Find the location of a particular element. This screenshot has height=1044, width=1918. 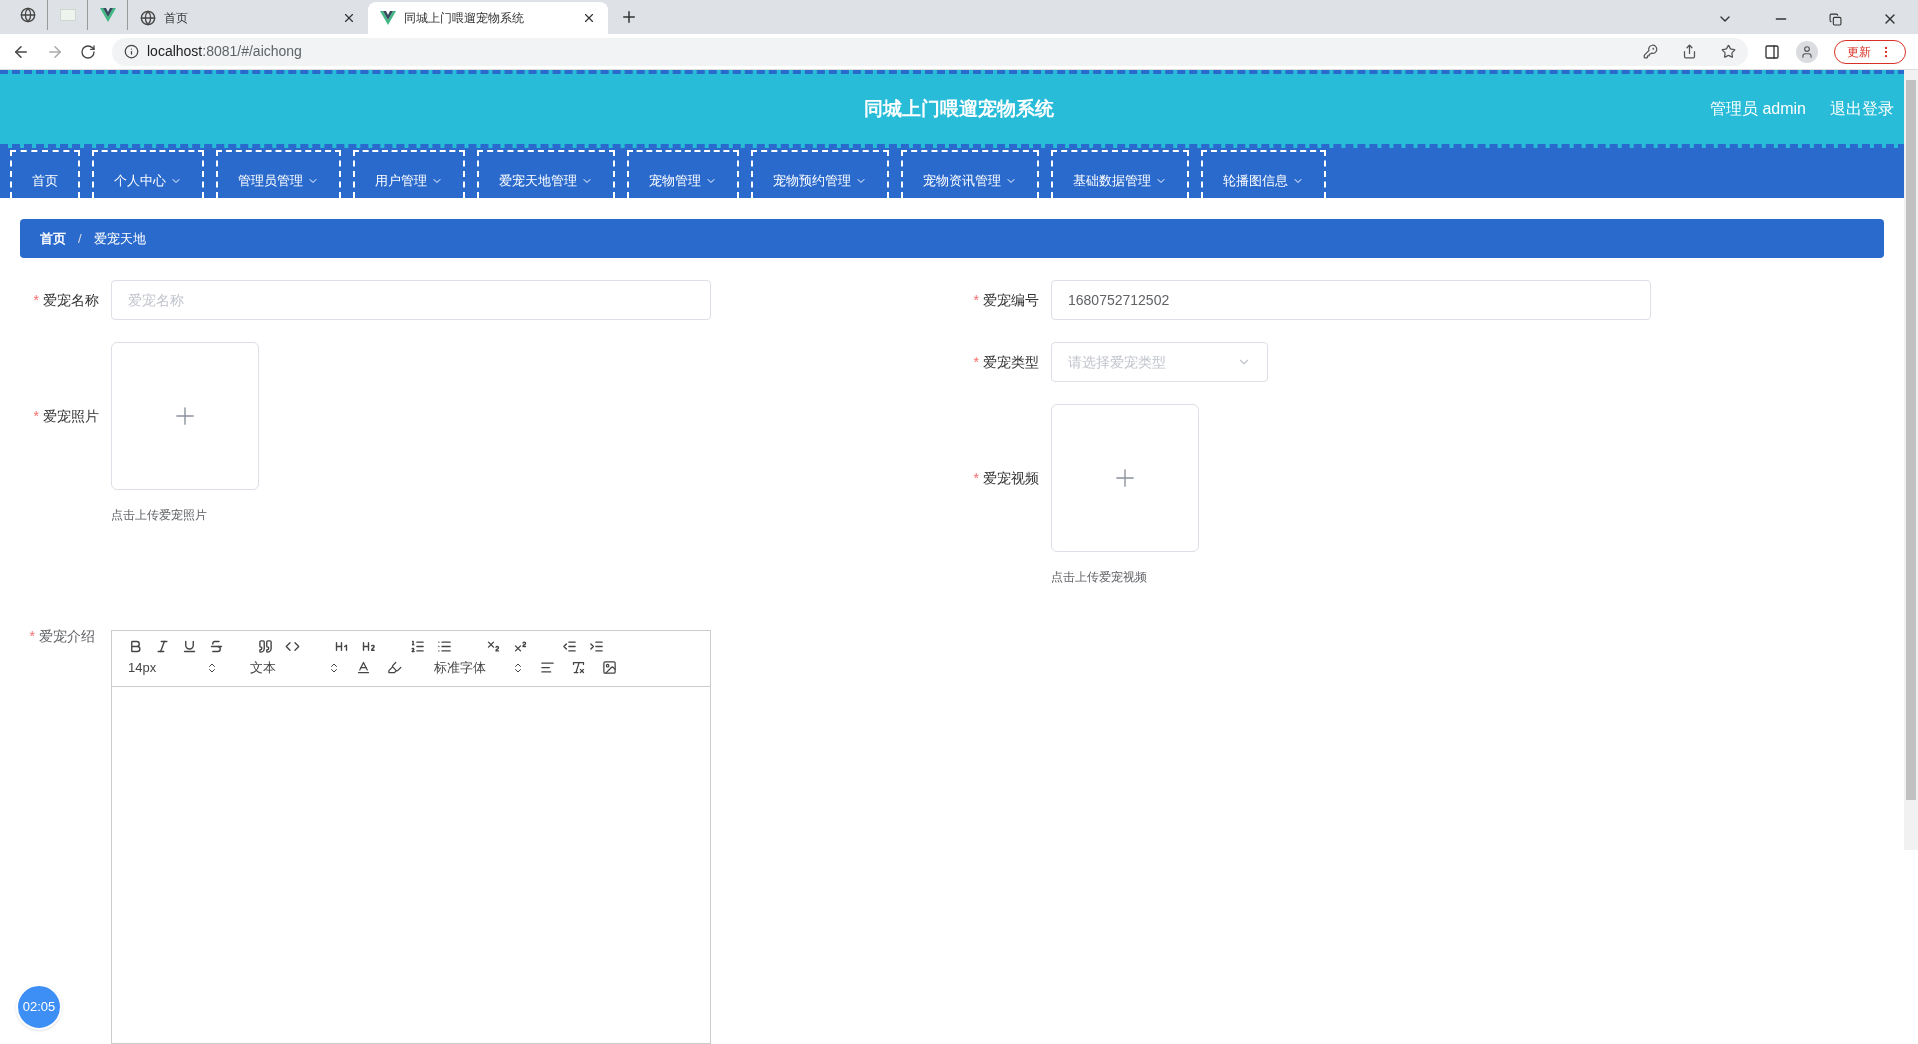

nav-tab: 用户管理 is located at coordinates (409, 174).